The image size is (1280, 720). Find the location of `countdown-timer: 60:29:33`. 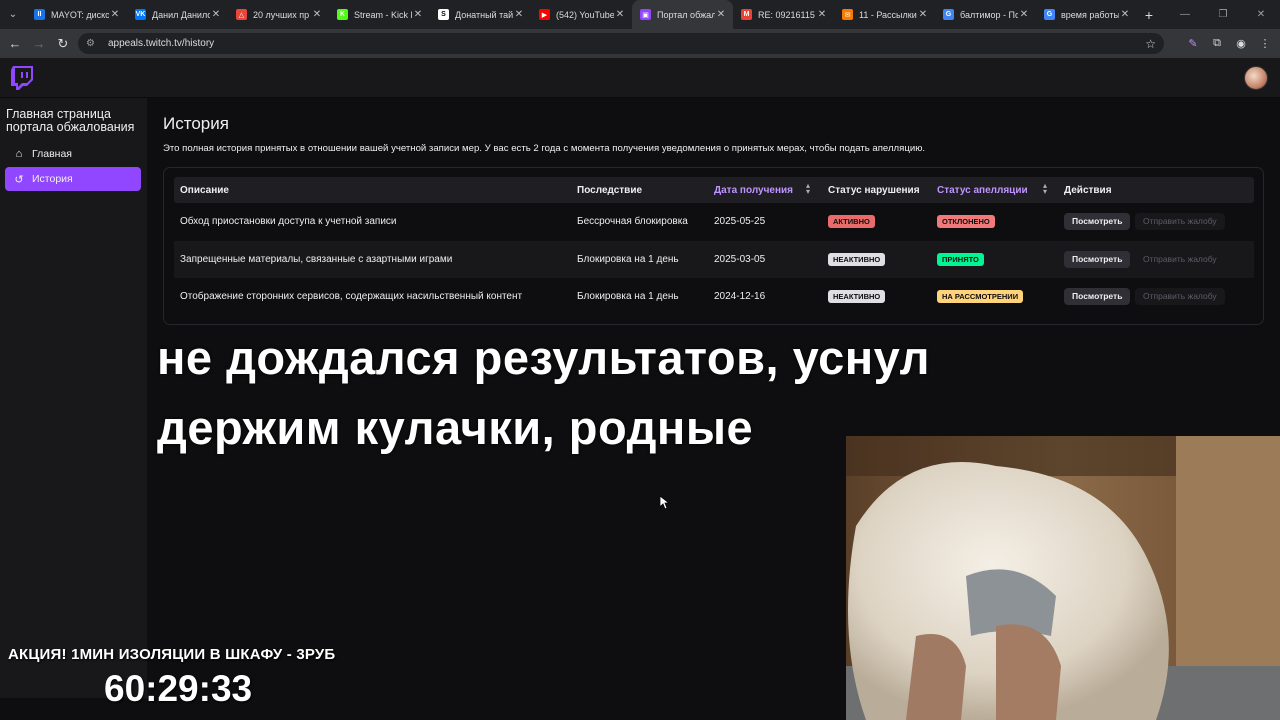

countdown-timer: 60:29:33 is located at coordinates (178, 688).